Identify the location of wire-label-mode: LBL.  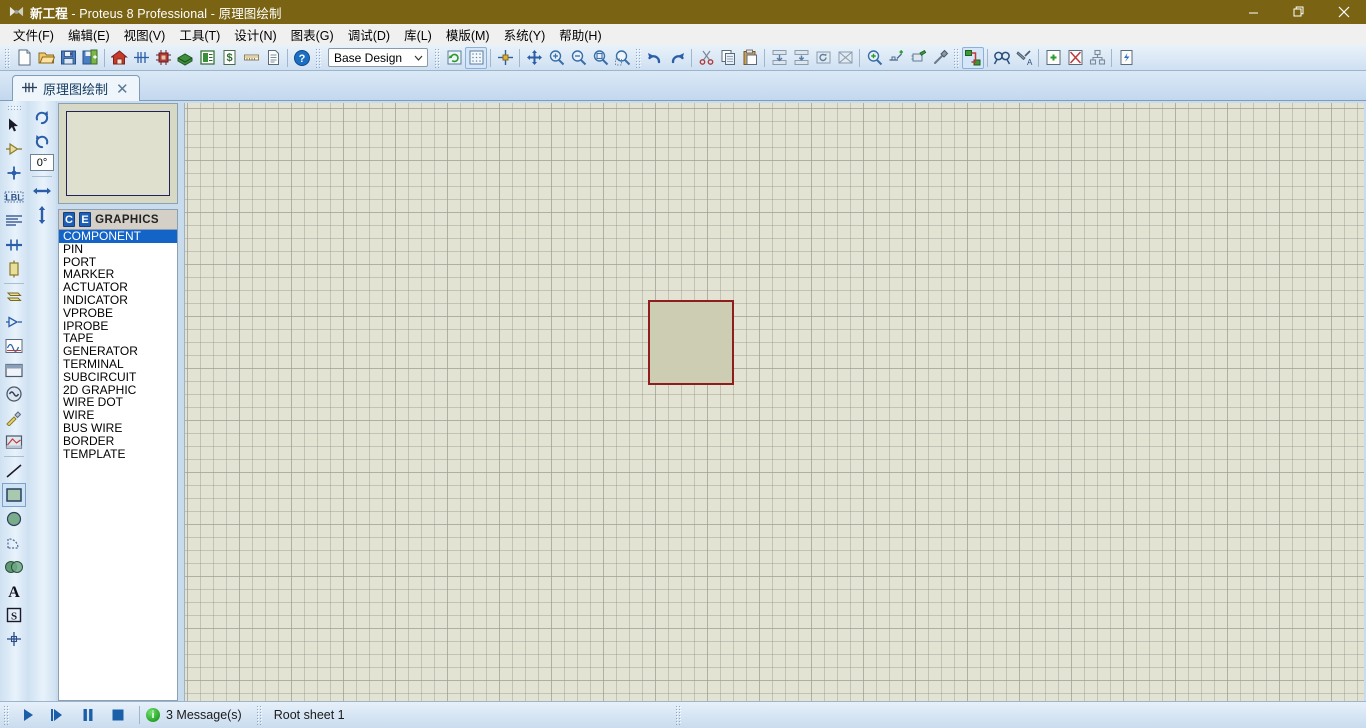
(14, 197).